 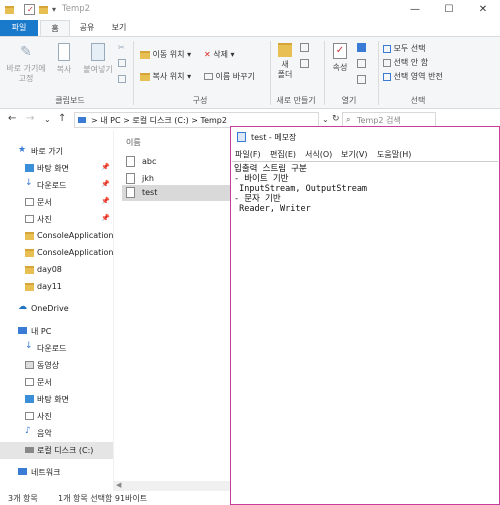 What do you see at coordinates (296, 100) in the screenshot?
I see `new-group-label: 새로 만들기` at bounding box center [296, 100].